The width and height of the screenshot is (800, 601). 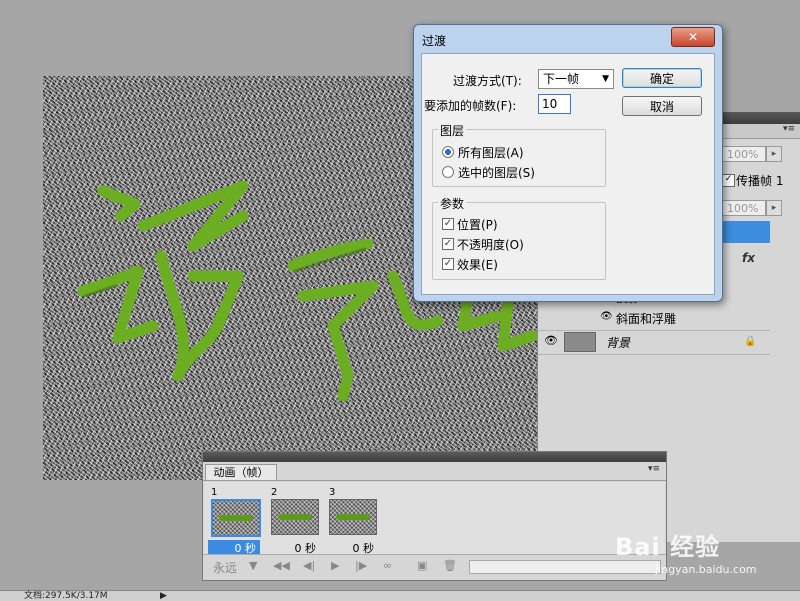 What do you see at coordinates (448, 152) in the screenshot?
I see `radio-all-layers` at bounding box center [448, 152].